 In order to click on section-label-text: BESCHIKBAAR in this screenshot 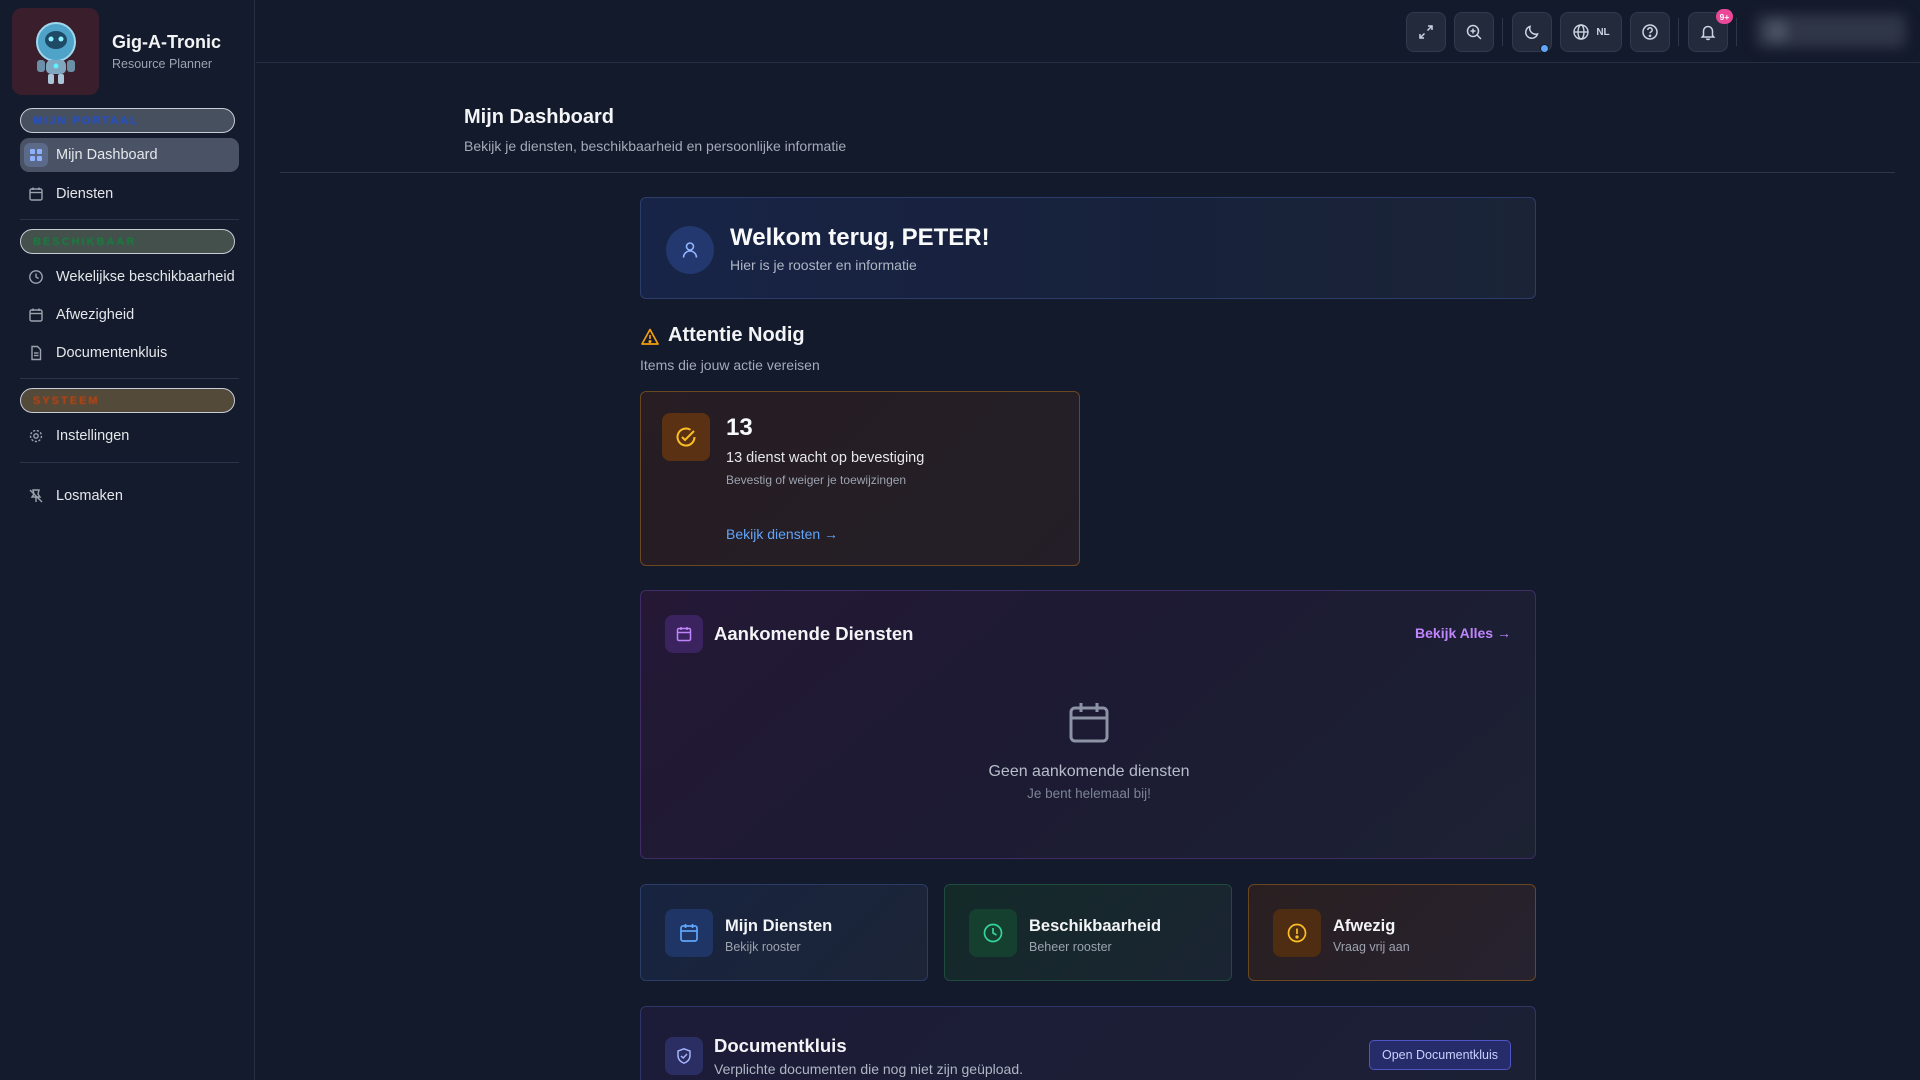, I will do `click(85, 242)`.